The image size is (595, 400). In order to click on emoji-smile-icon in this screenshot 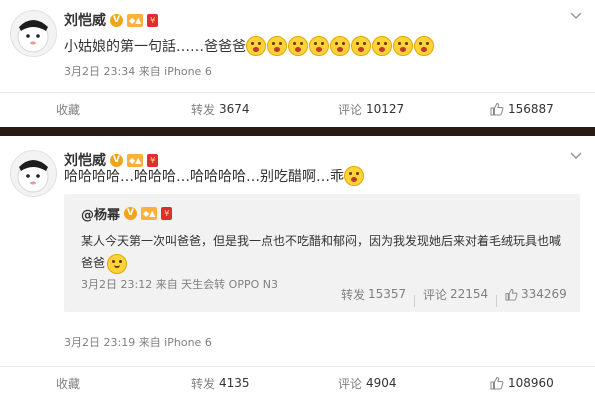, I will do `click(117, 263)`.